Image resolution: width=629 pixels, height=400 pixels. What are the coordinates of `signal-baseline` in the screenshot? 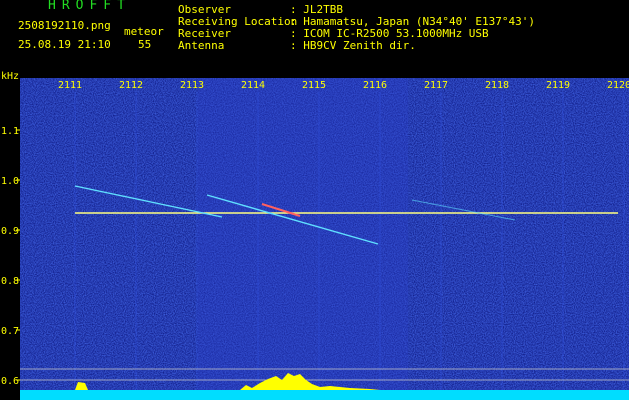 It's located at (324, 395).